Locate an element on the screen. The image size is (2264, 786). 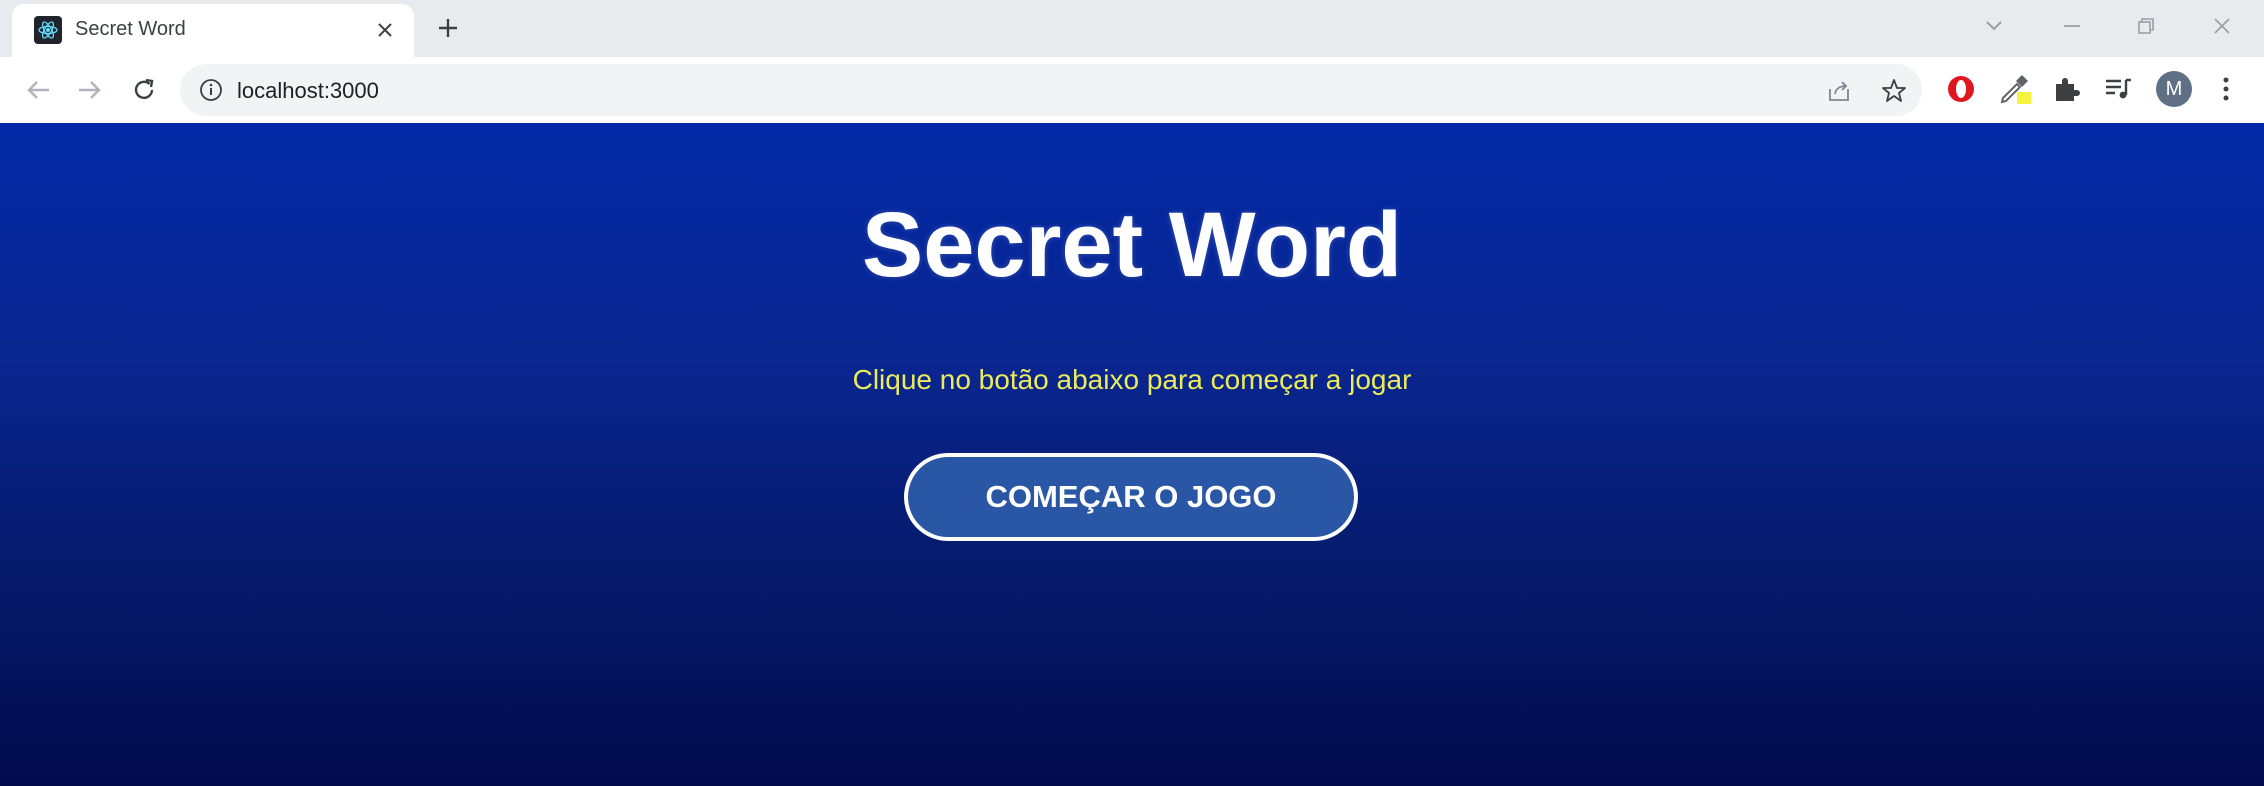
tab-secret-word: Secret Word is located at coordinates (213, 30).